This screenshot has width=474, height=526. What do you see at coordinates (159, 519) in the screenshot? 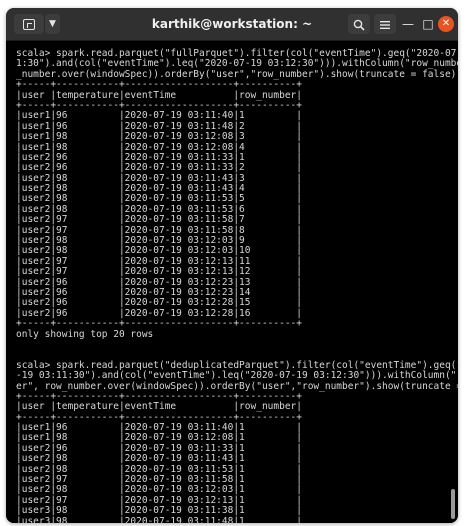
I see `terminal-line: |user3|98 |2020-07-19 03:11:48|1 |` at bounding box center [159, 519].